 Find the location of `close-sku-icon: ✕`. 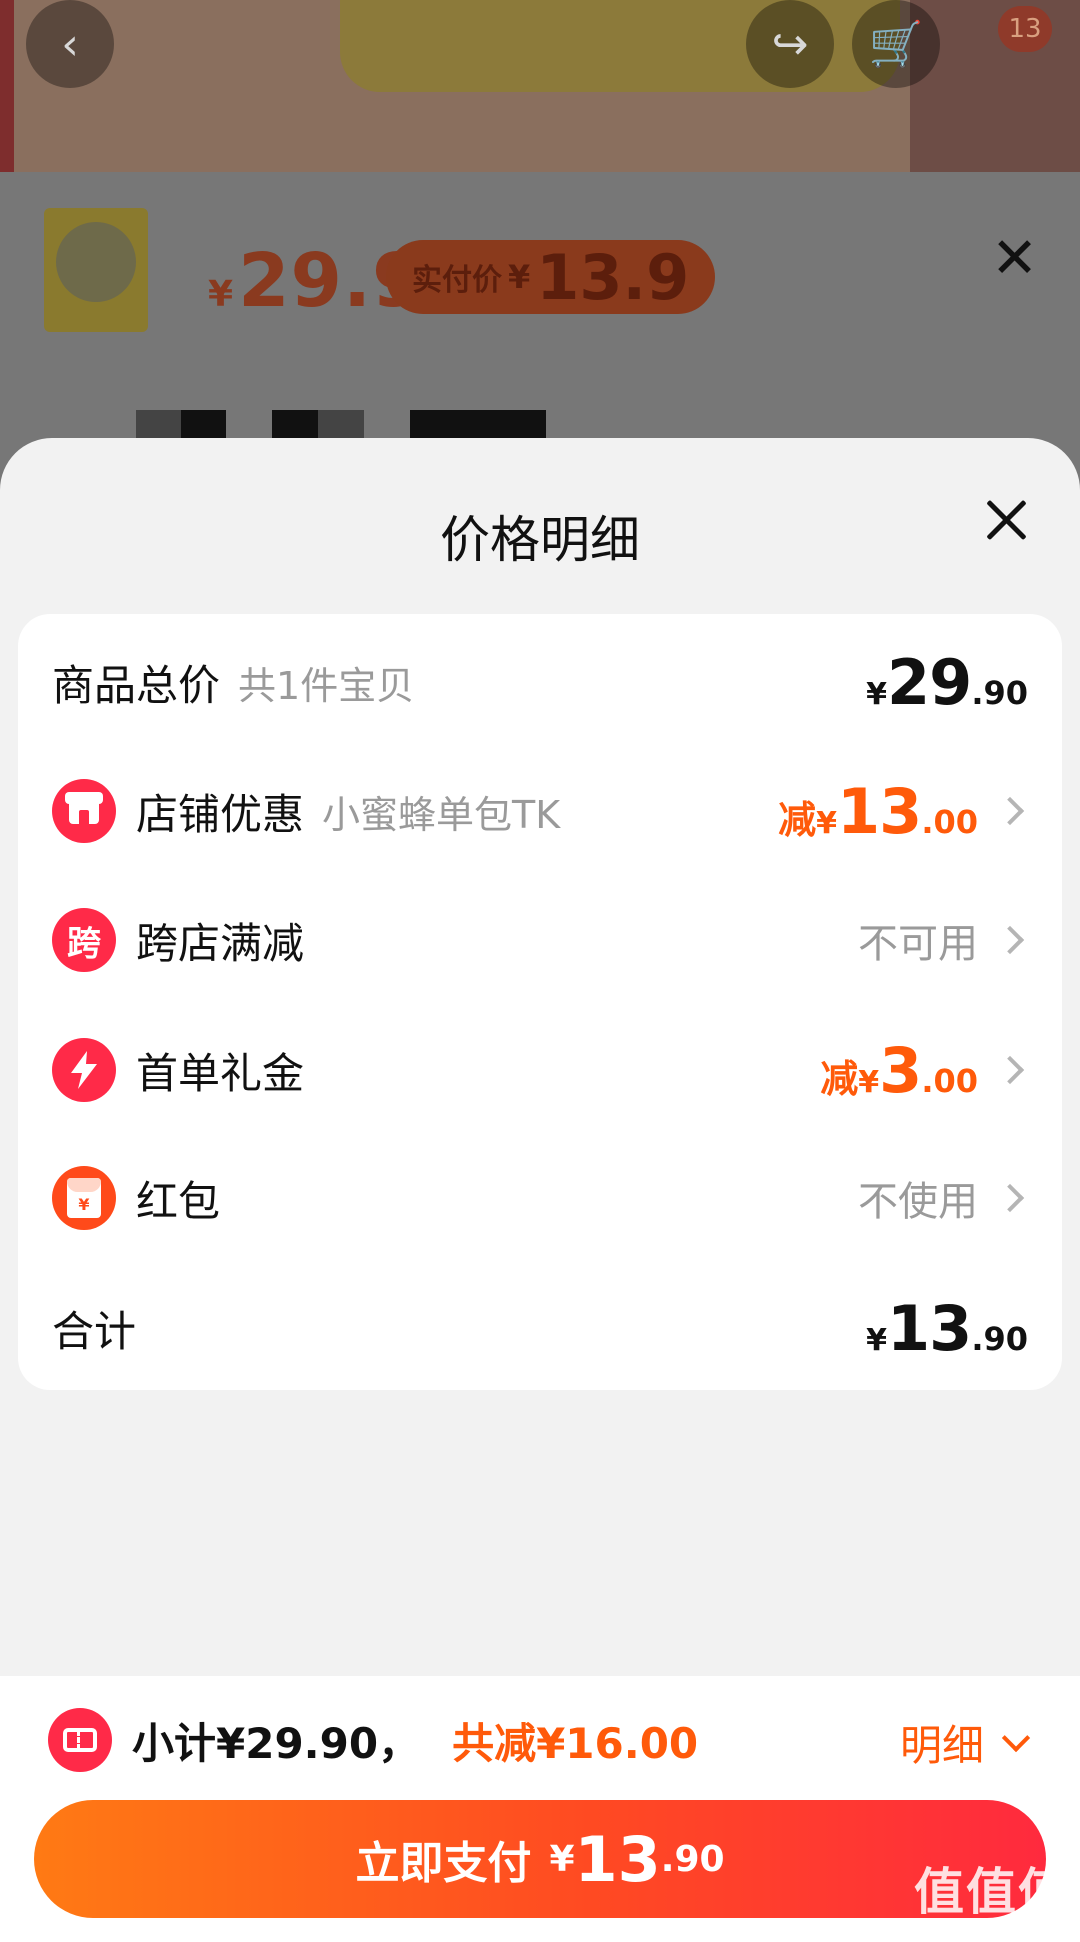

close-sku-icon: ✕ is located at coordinates (1014, 258).